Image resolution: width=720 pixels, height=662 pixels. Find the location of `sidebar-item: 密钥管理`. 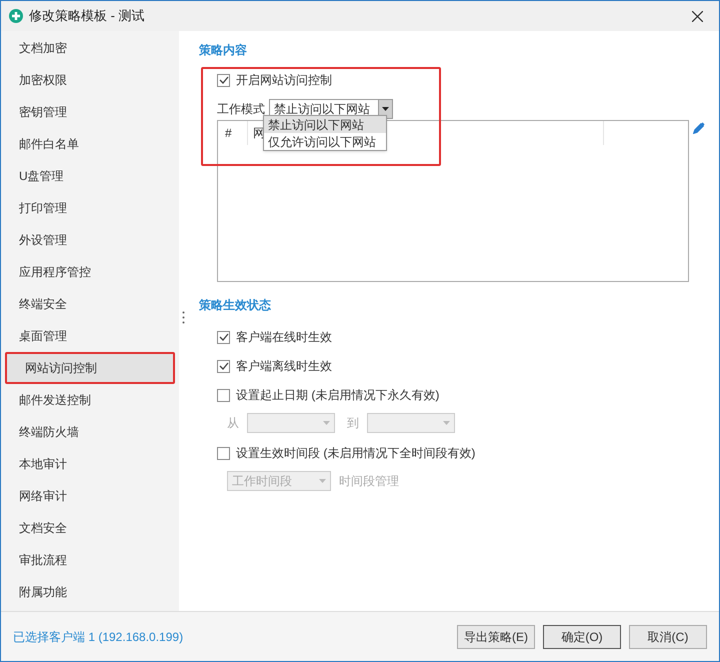

sidebar-item: 密钥管理 is located at coordinates (90, 112).